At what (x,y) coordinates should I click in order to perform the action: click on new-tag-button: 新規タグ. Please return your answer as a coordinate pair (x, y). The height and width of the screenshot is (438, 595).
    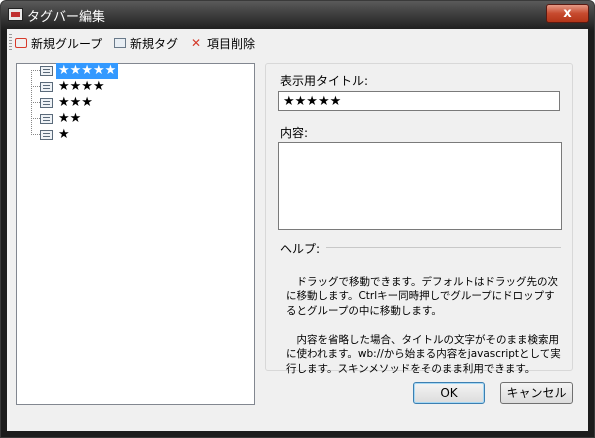
    Looking at the image, I should click on (146, 43).